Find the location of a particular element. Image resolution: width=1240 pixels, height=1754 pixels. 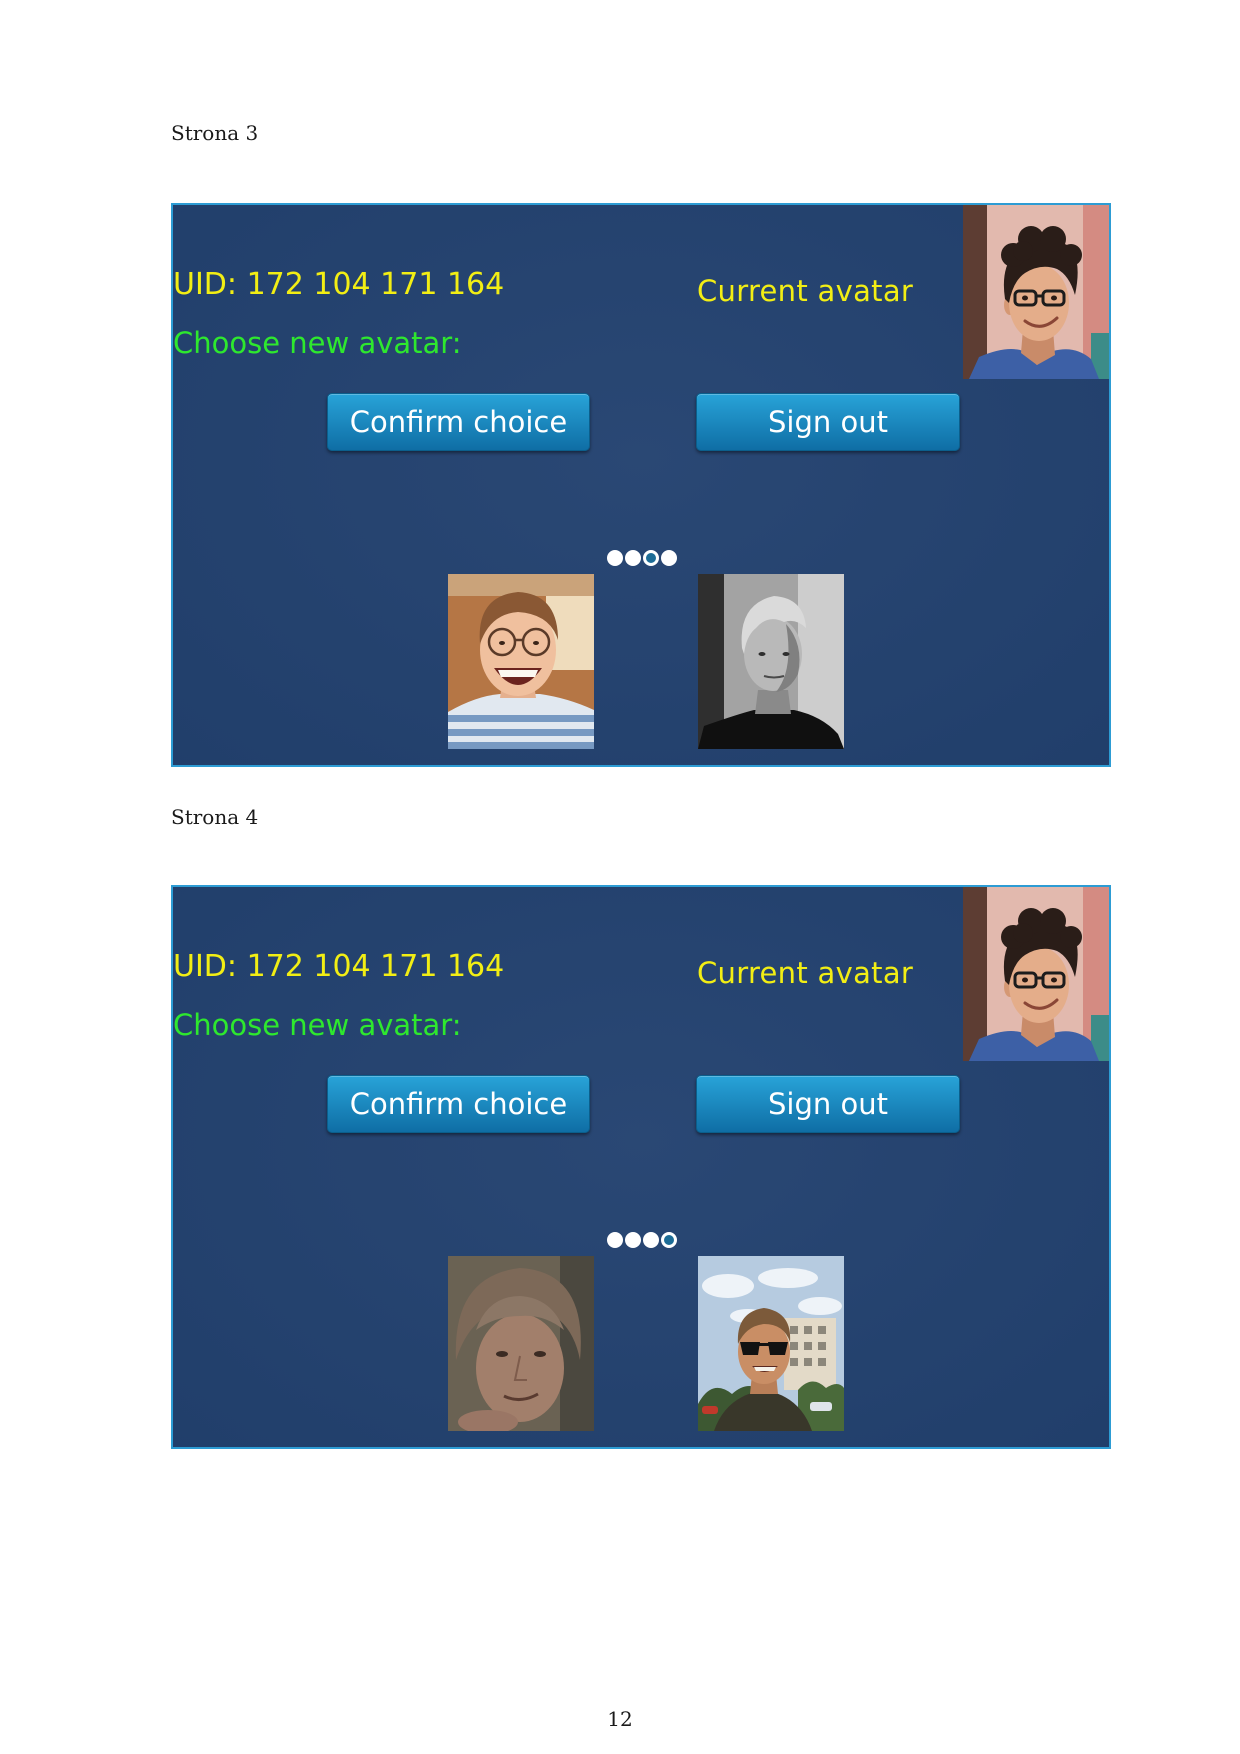

screen-caption: Strona 4 is located at coordinates (215, 817).